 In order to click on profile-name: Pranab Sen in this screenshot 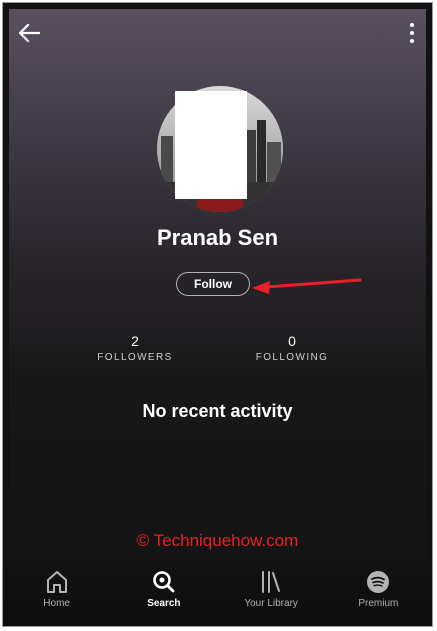, I will do `click(217, 237)`.